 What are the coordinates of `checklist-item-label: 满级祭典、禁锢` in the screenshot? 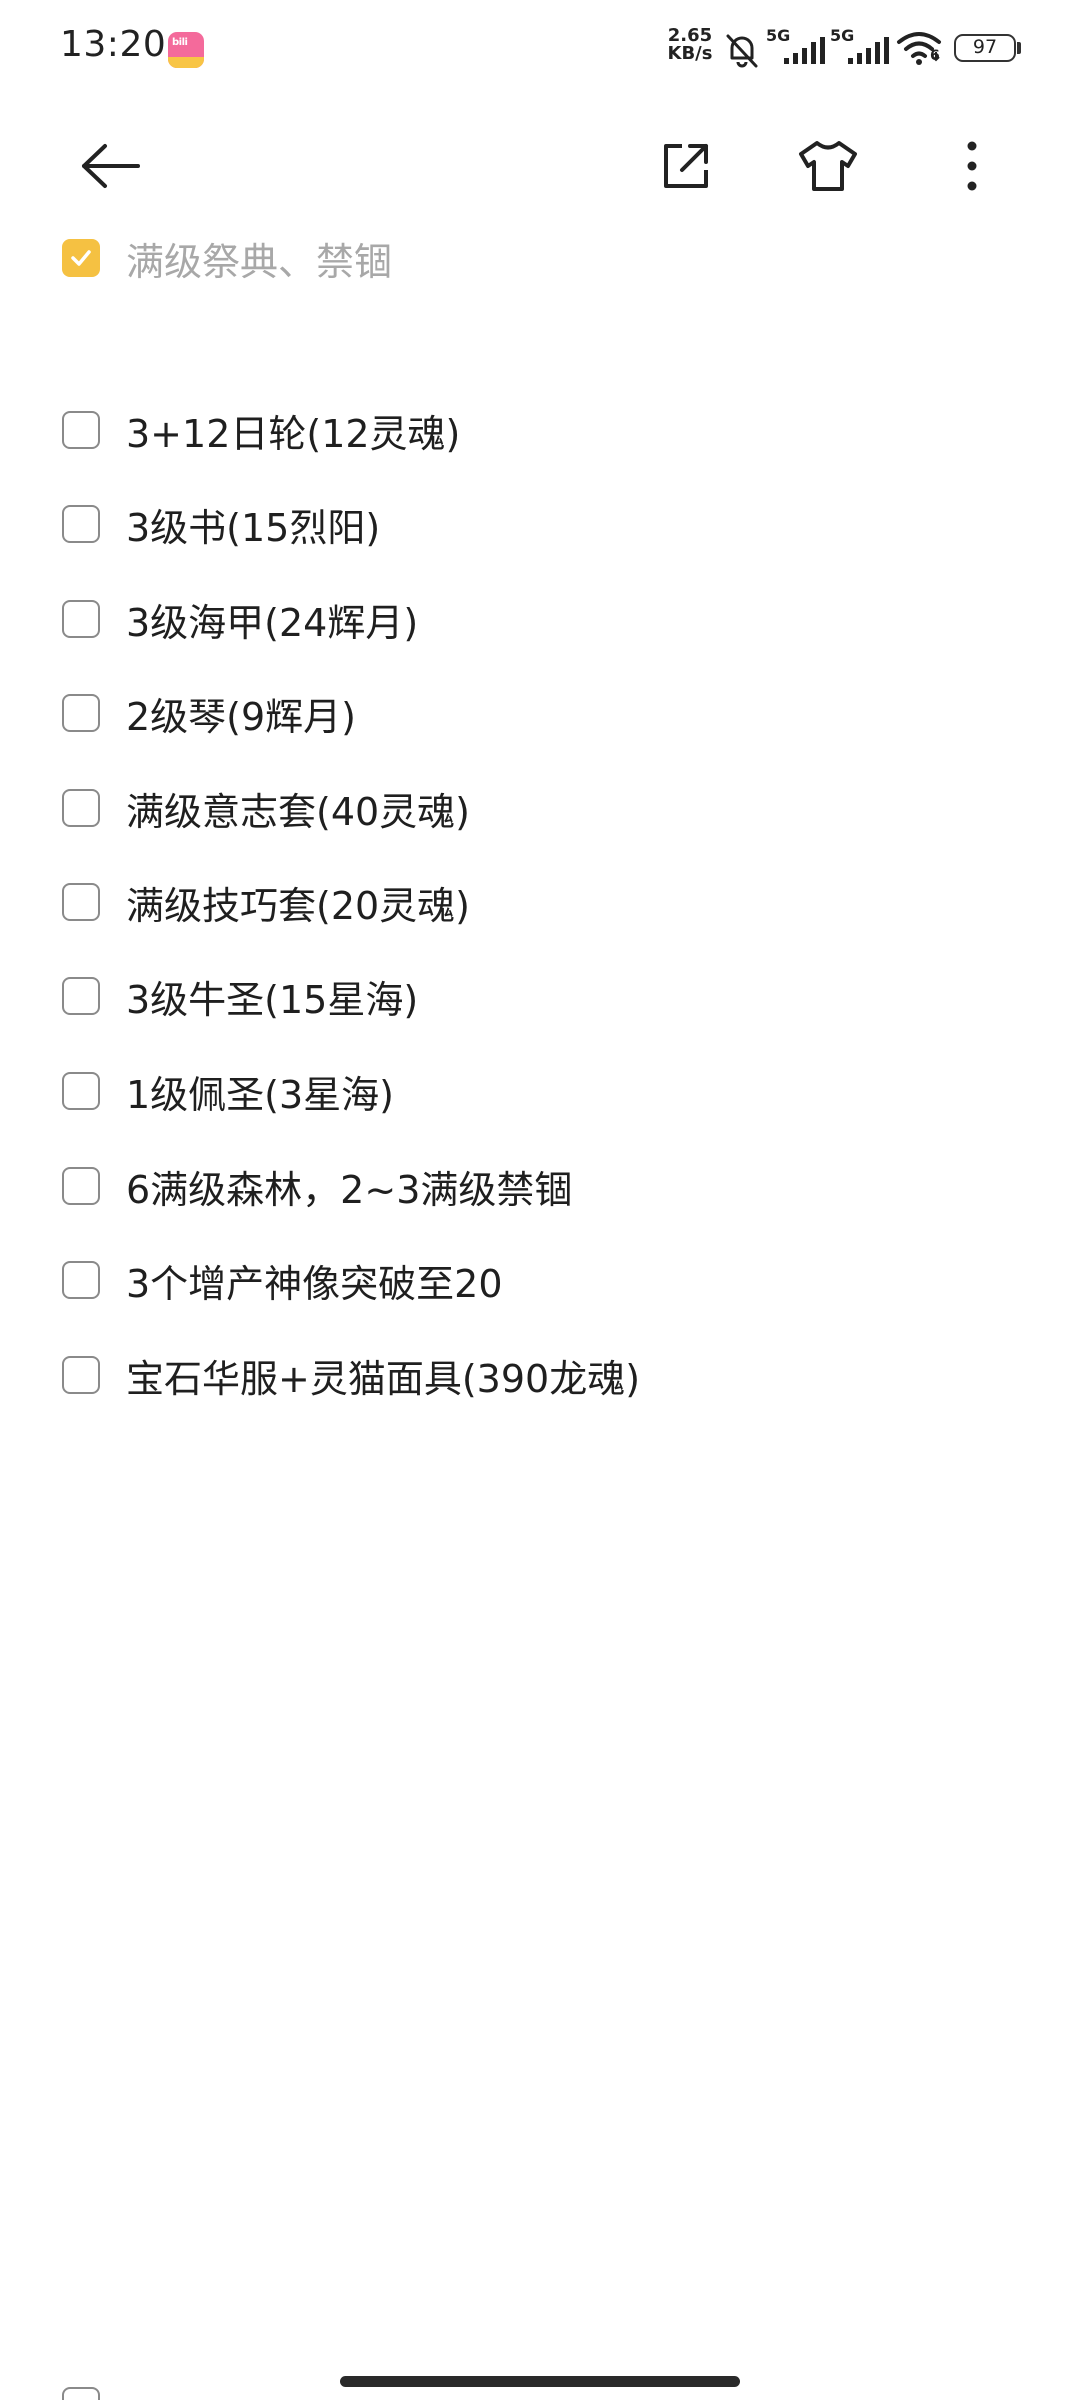 It's located at (259, 261).